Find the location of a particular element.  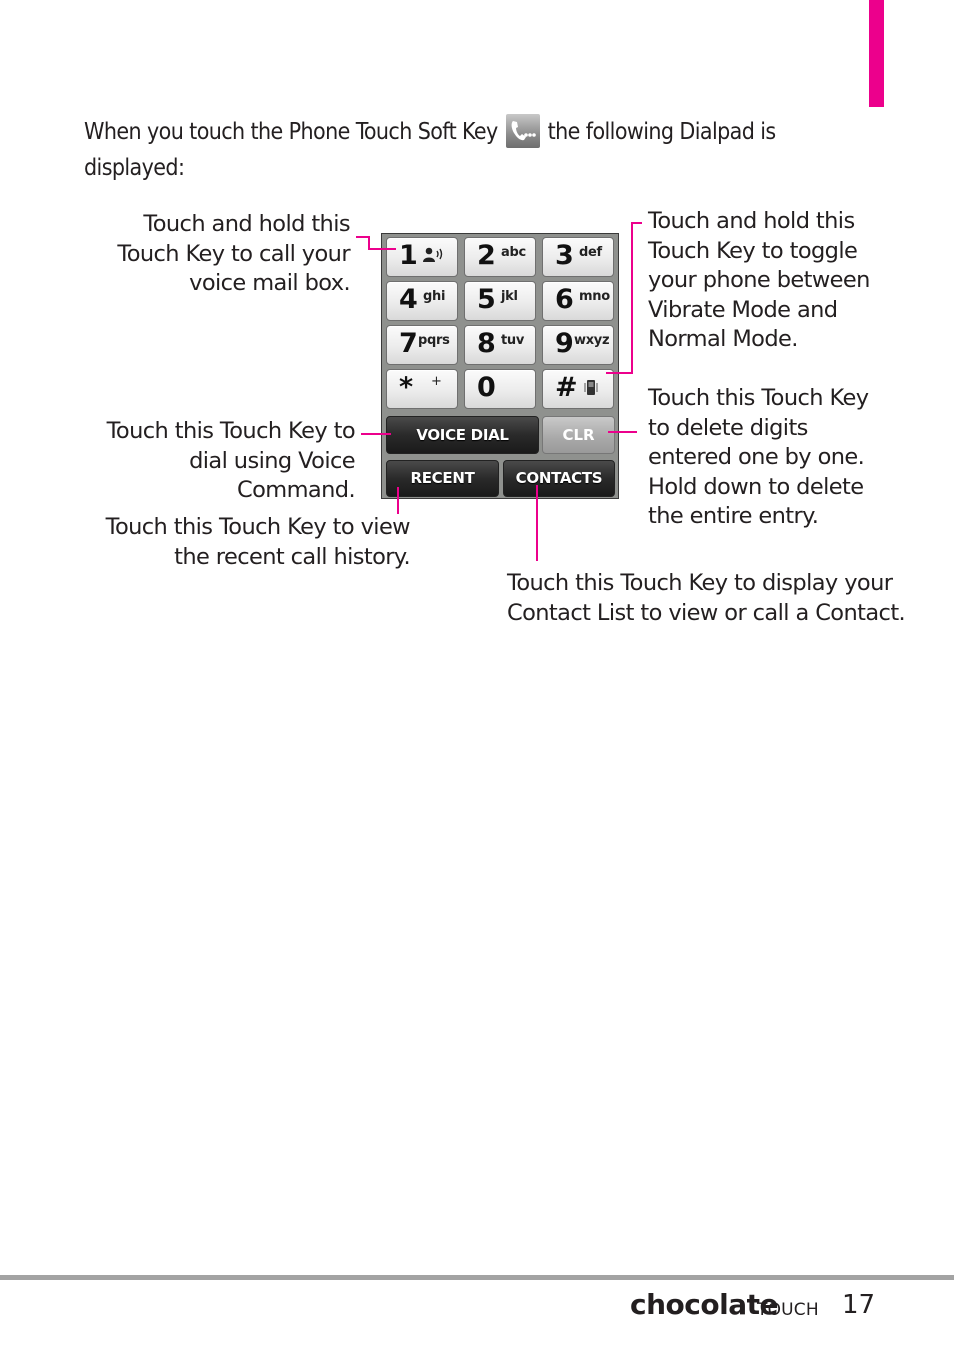

callout-line: the recent call history. is located at coordinates (292, 556).